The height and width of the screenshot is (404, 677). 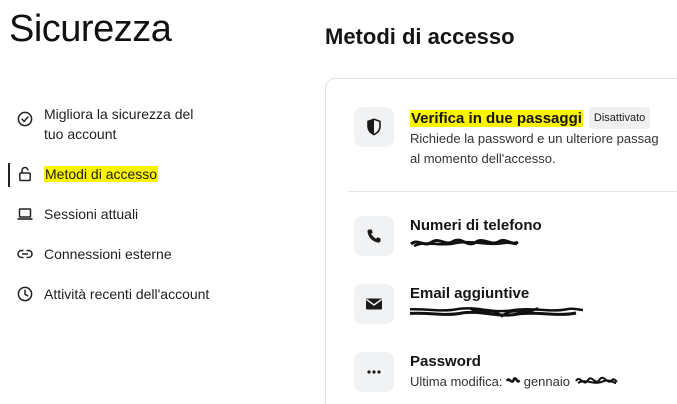 I want to click on check-circle-icon, so click(x=25, y=119).